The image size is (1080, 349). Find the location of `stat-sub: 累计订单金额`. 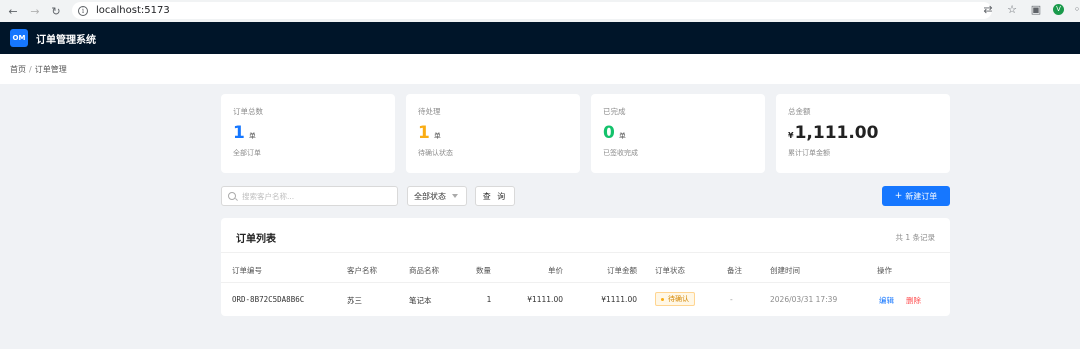

stat-sub: 累计订单金额 is located at coordinates (809, 153).